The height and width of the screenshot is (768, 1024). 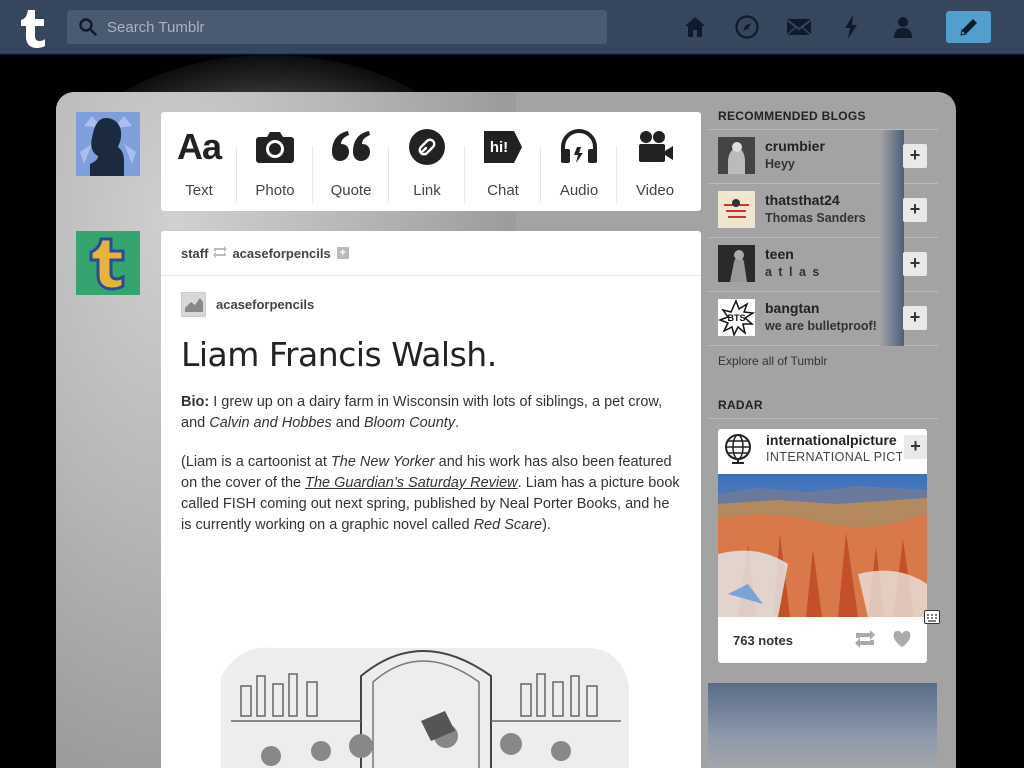 What do you see at coordinates (281, 253) in the screenshot?
I see `reblog-source-link: acaseforpencils` at bounding box center [281, 253].